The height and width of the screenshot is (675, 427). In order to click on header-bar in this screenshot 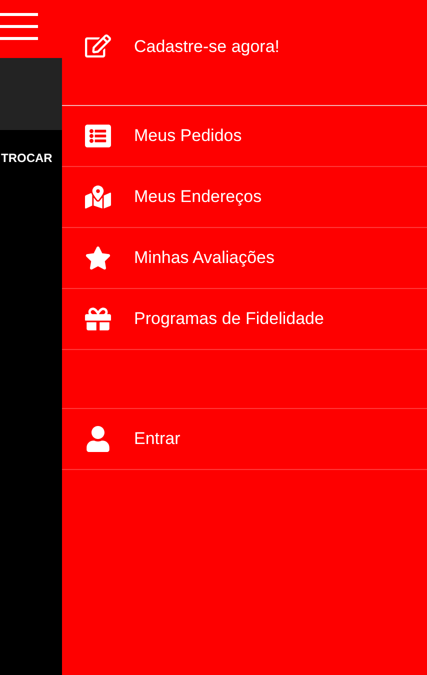, I will do `click(31, 94)`.